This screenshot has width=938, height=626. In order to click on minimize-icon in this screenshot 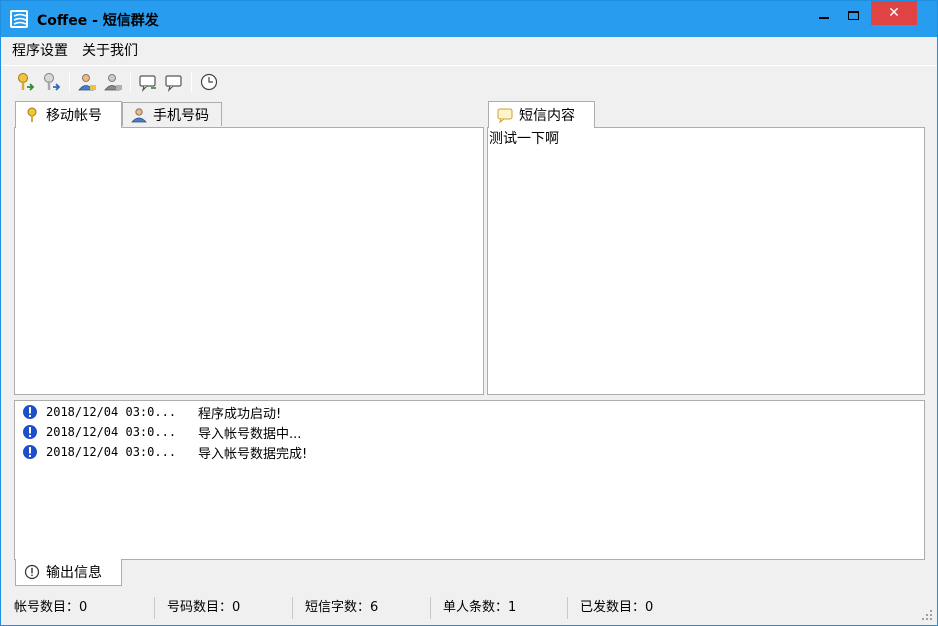, I will do `click(824, 18)`.